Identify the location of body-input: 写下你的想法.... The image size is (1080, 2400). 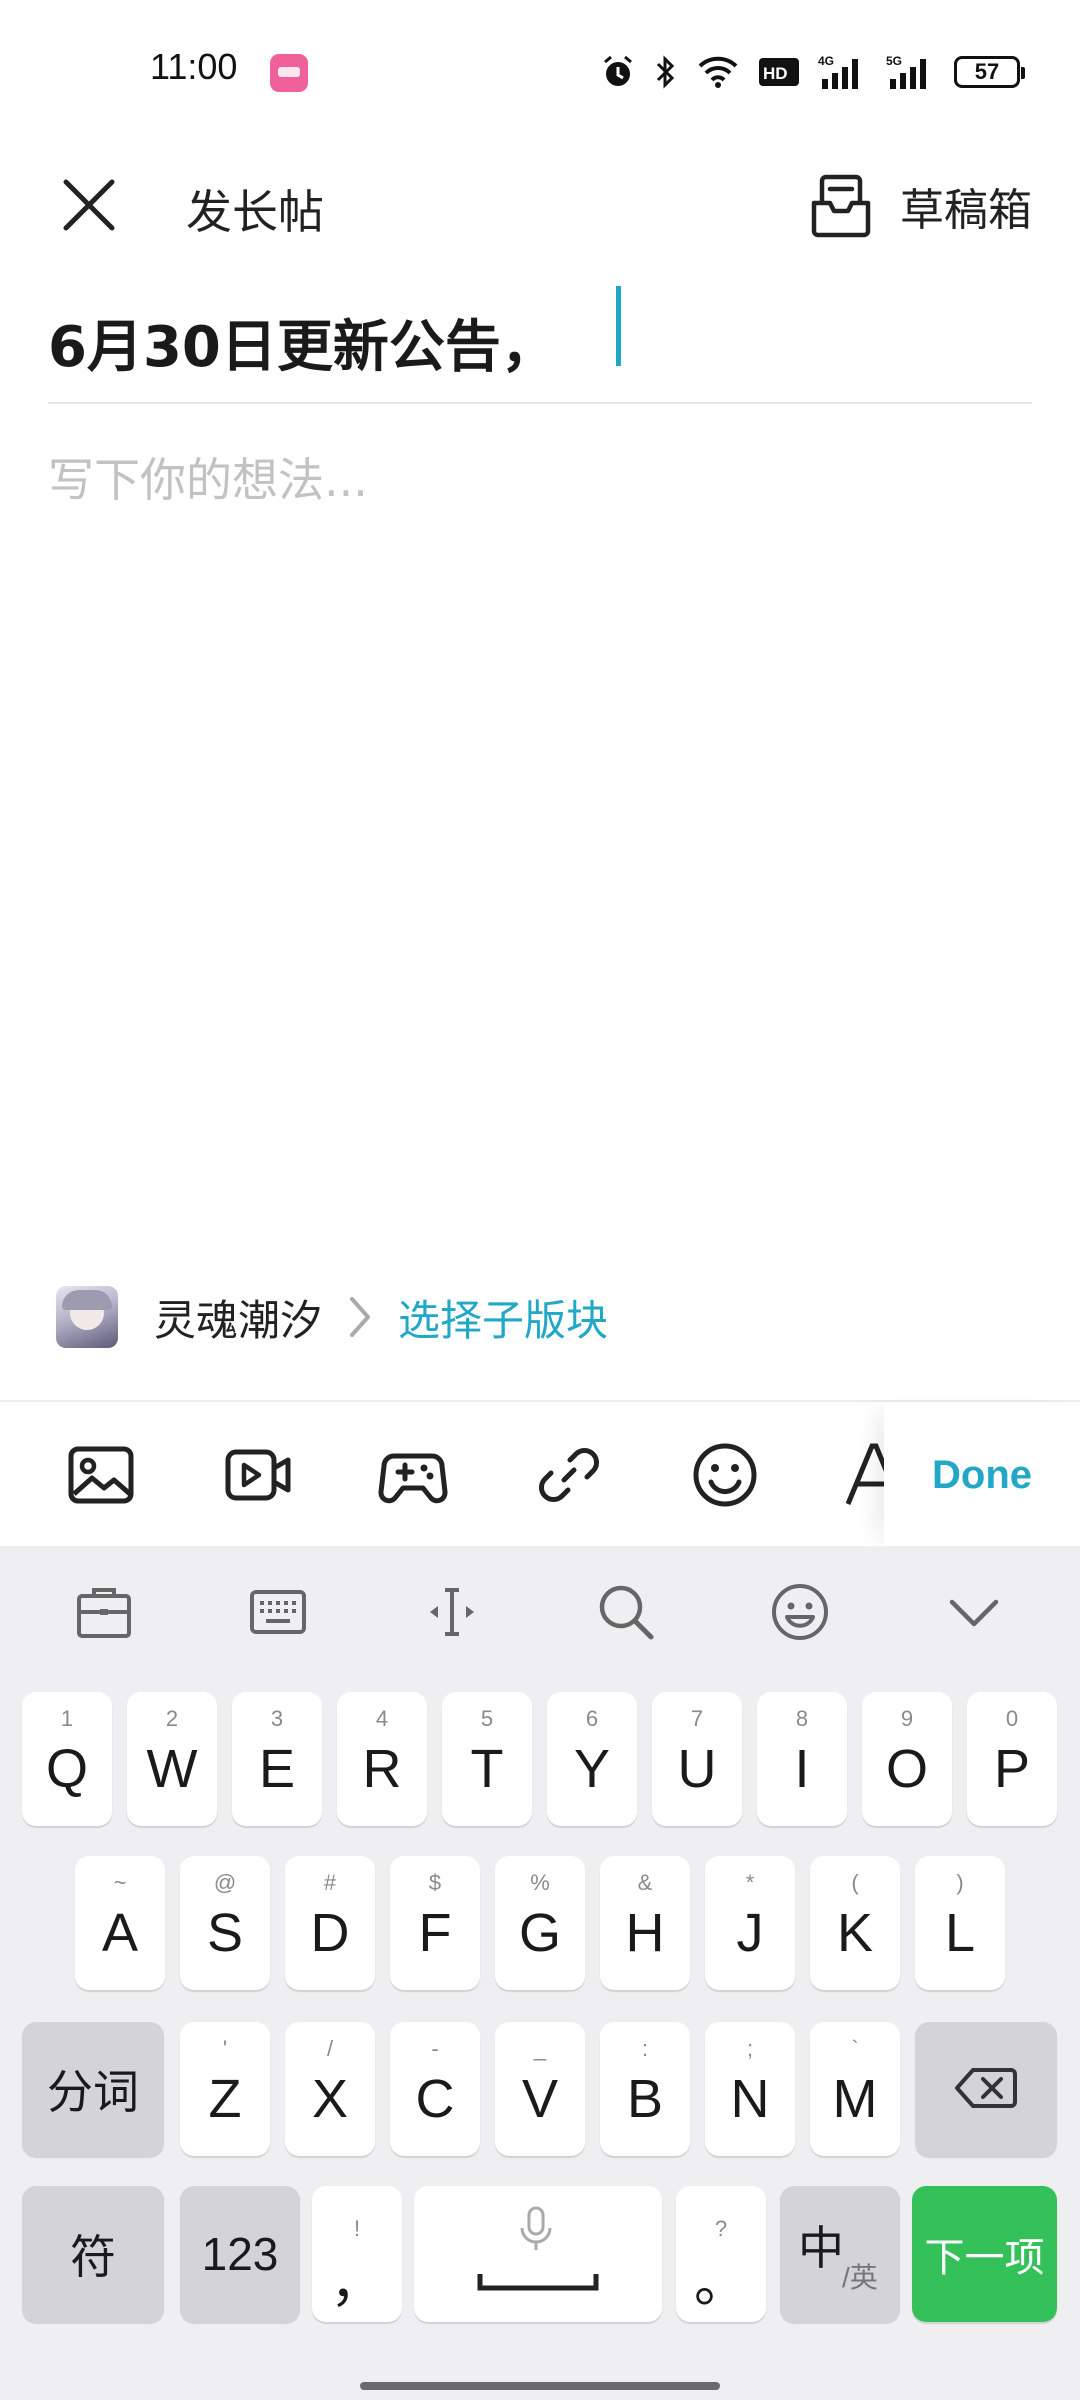
(208, 477).